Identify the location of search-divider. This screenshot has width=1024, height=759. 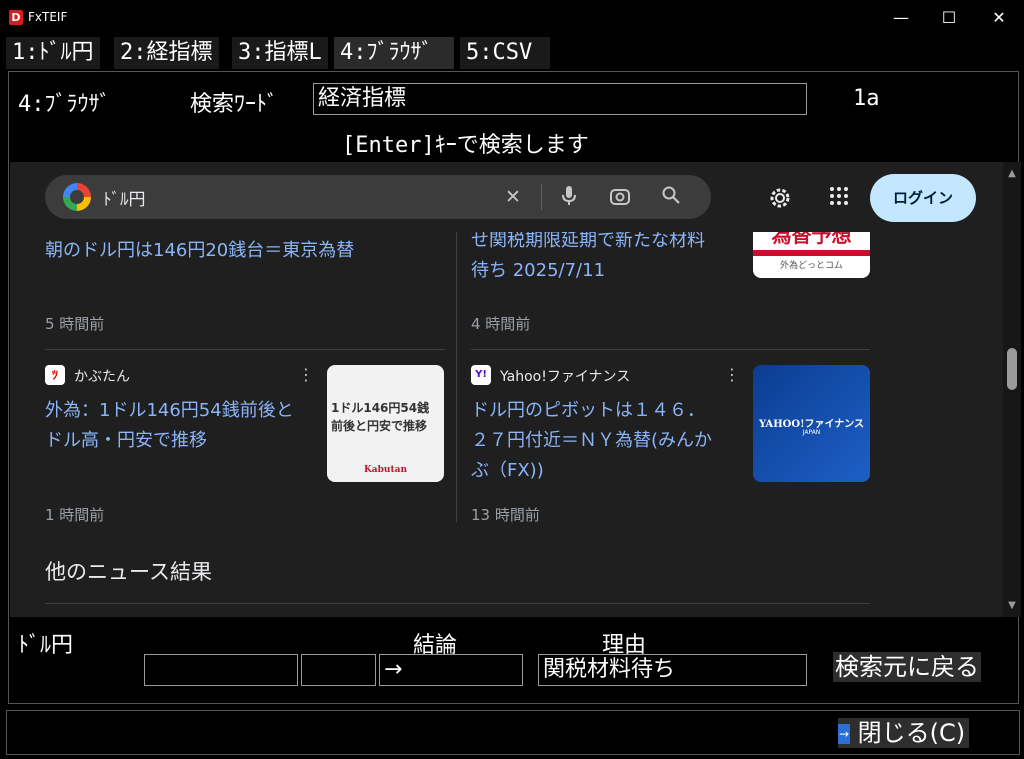
(541, 197).